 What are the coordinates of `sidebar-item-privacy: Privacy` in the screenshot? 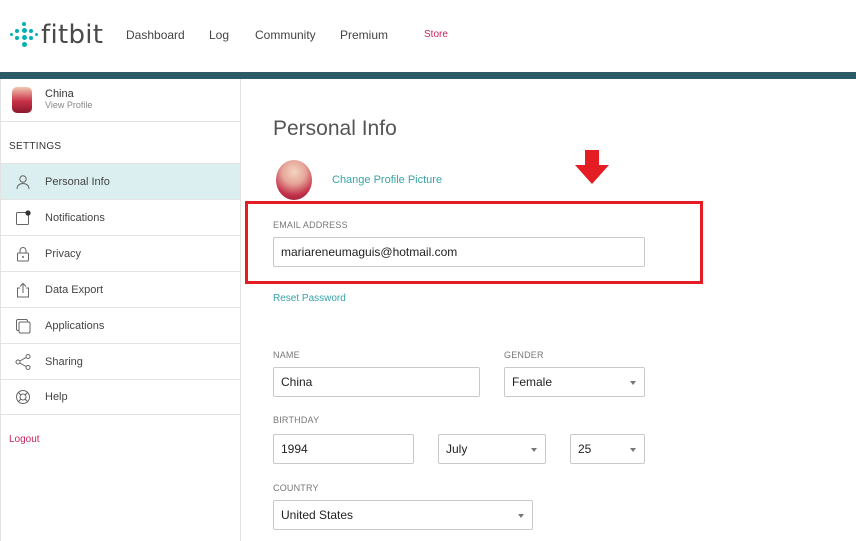 It's located at (120, 253).